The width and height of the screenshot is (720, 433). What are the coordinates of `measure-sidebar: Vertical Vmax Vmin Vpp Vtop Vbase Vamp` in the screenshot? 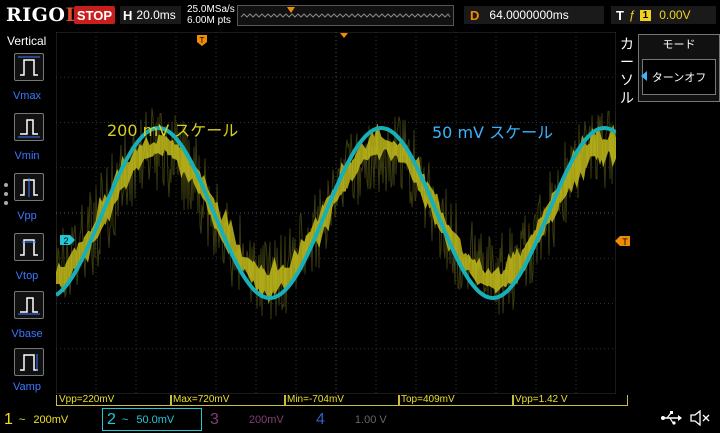 It's located at (27, 218).